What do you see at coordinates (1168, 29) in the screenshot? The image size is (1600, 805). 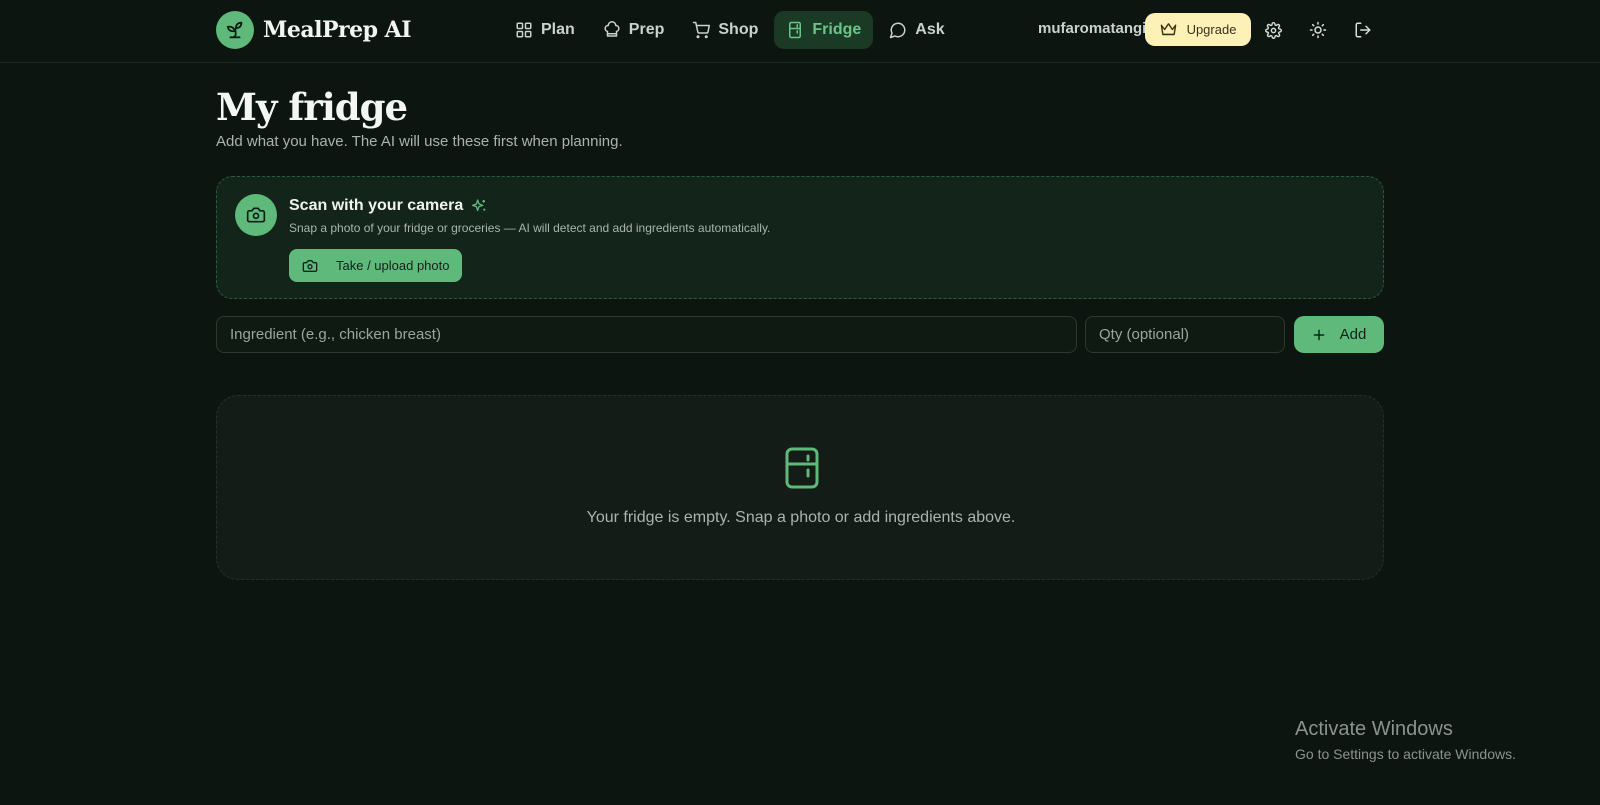 I see `crown-icon` at bounding box center [1168, 29].